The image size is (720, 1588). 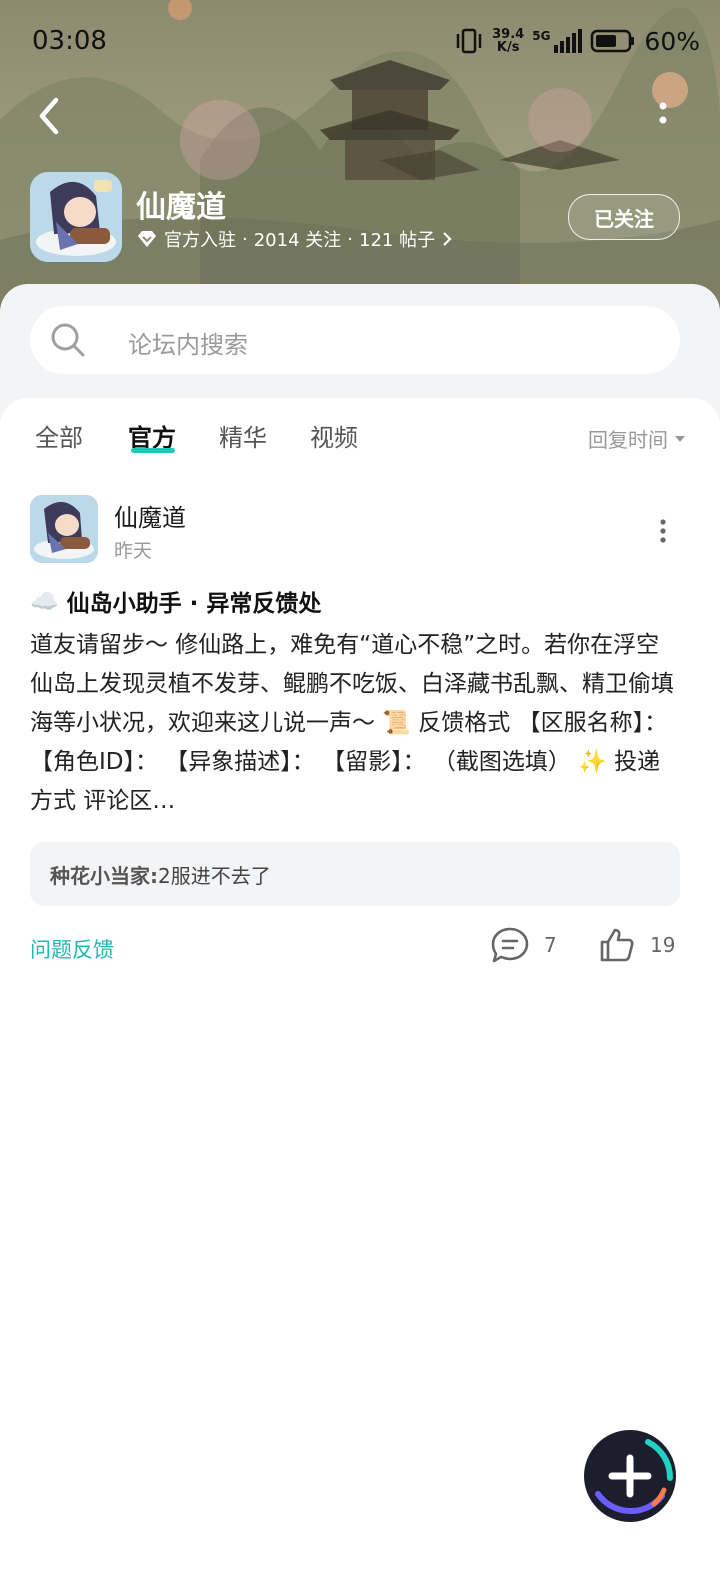 What do you see at coordinates (397, 240) in the screenshot?
I see `post-count: 121 帖子` at bounding box center [397, 240].